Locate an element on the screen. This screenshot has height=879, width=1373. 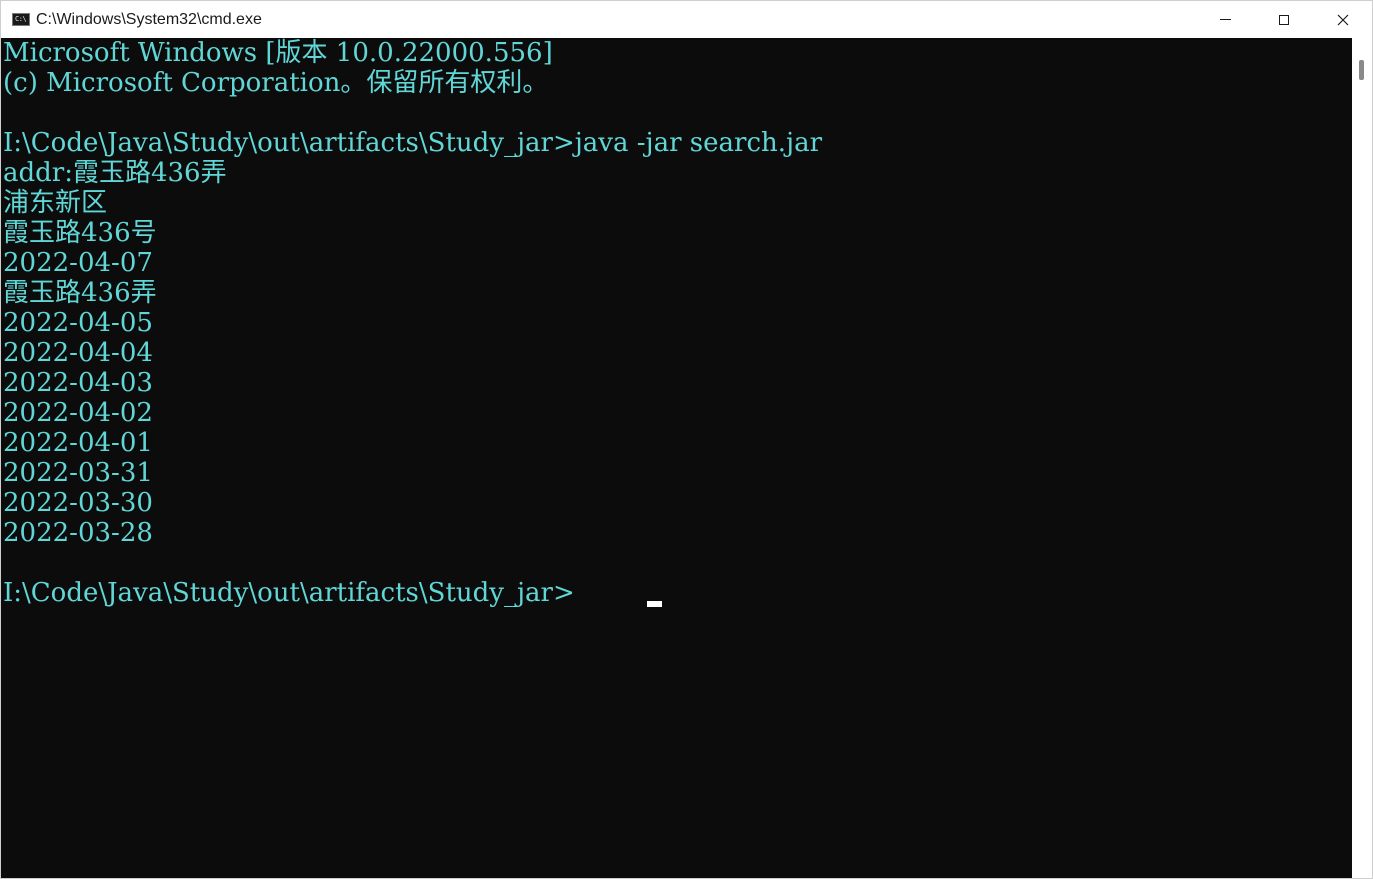
console-line: 霞玉路436弄 is located at coordinates (80, 293).